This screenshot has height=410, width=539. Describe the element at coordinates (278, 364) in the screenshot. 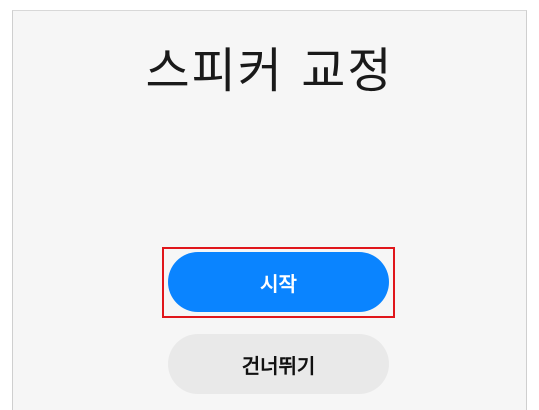

I see `skip-button: 건너뛰기` at that location.